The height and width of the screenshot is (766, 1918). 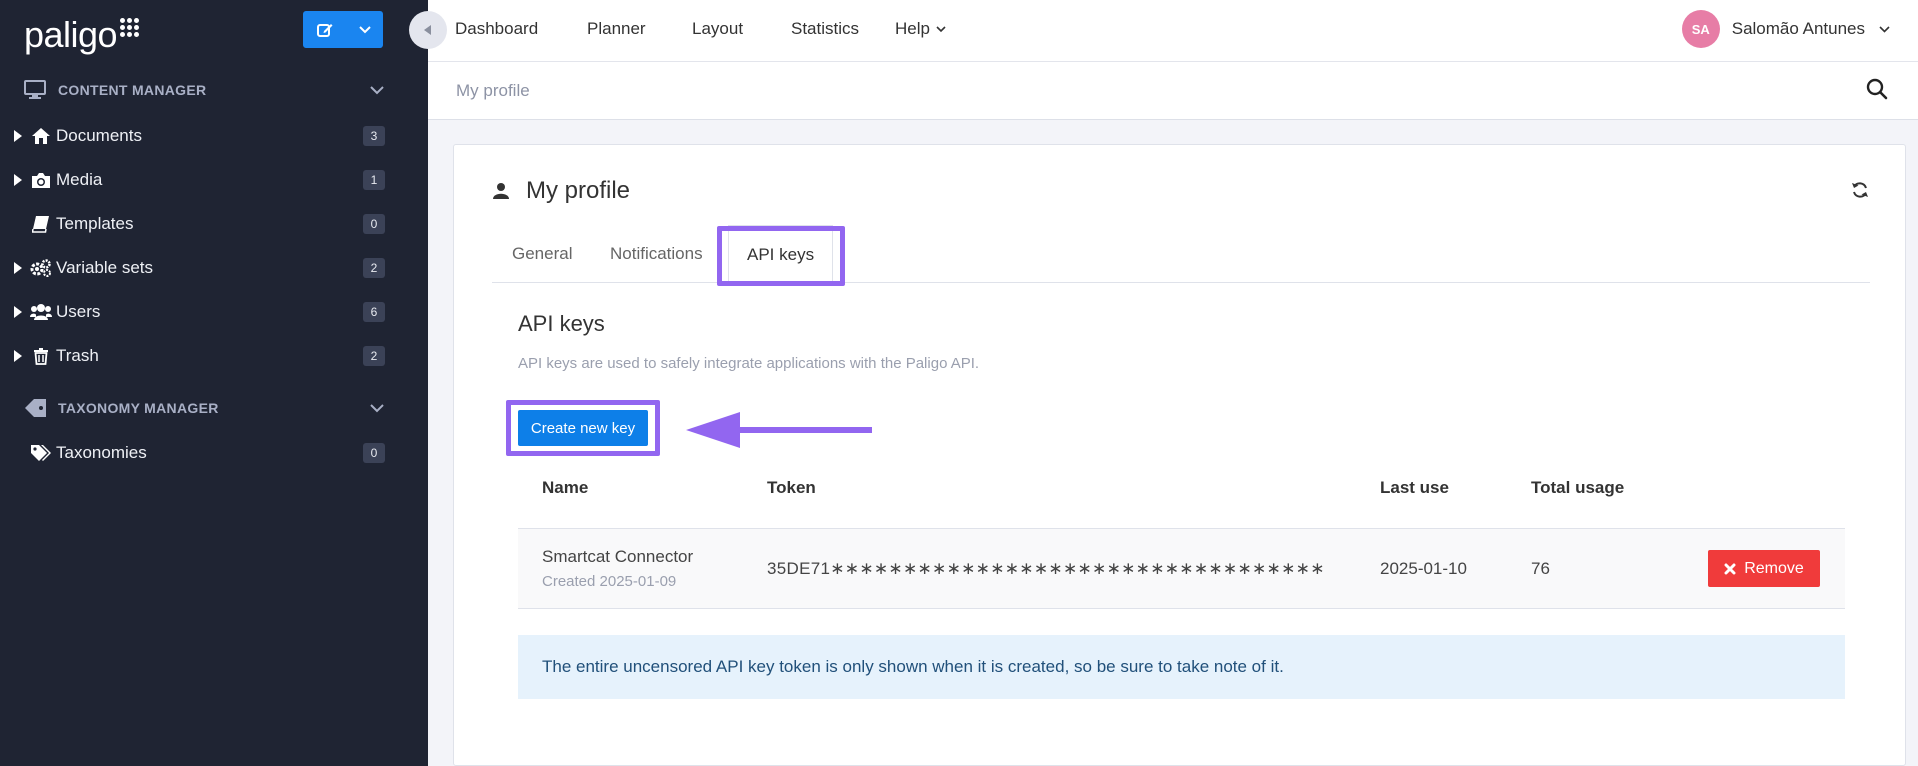 I want to click on nav-planner: Planner, so click(x=616, y=29).